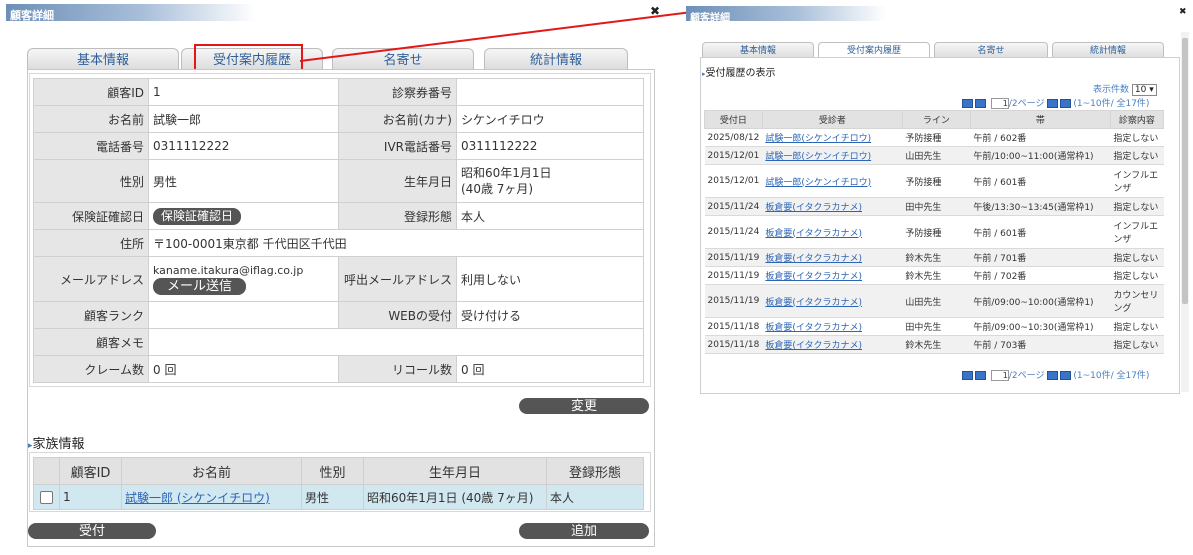 The width and height of the screenshot is (1193, 555). What do you see at coordinates (1108, 50) in the screenshot?
I see `right-tab-statistics: 統計情報` at bounding box center [1108, 50].